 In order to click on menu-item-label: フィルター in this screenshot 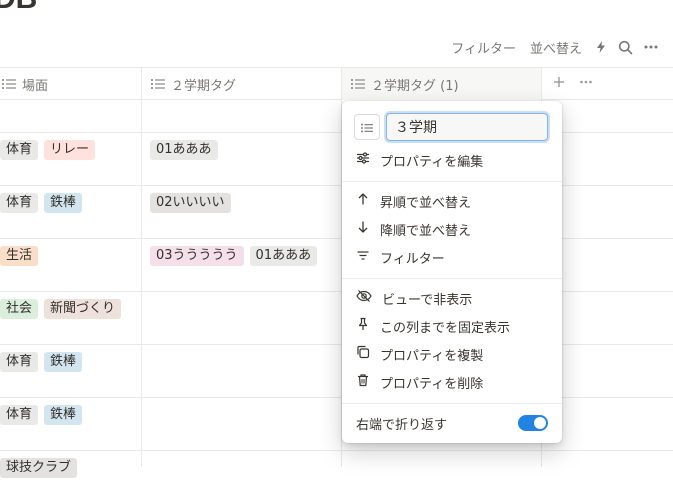, I will do `click(412, 259)`.